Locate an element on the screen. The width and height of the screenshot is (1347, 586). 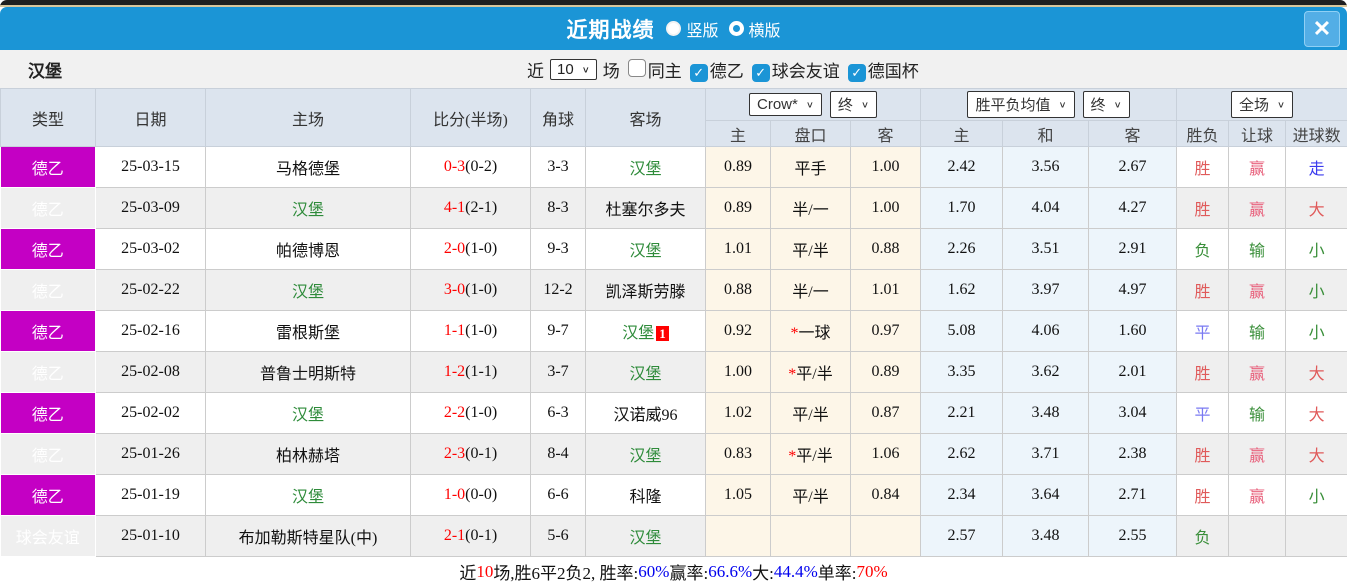
date-cell: 25-01-26 is located at coordinates (150, 454).